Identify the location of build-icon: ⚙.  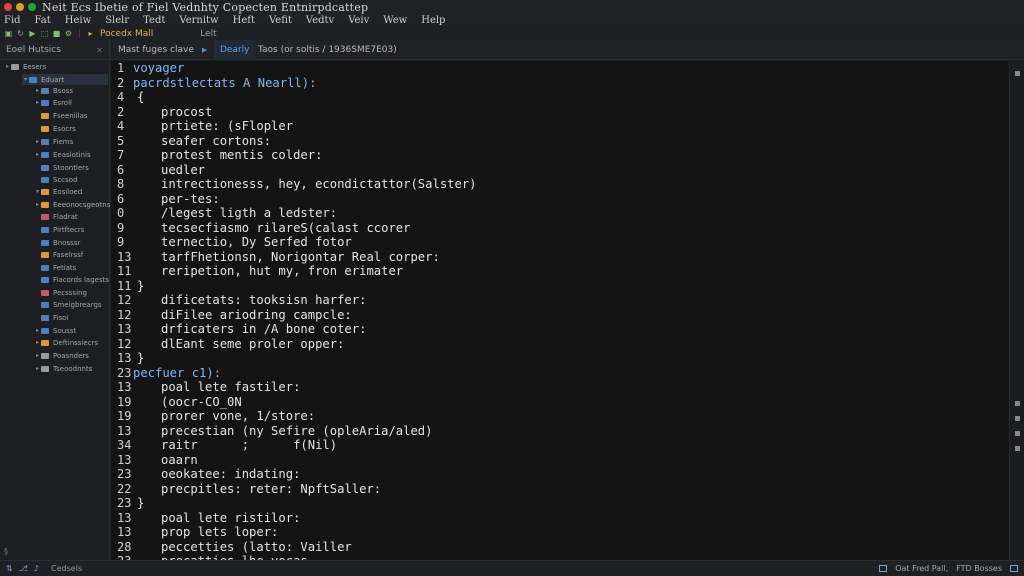
(68, 33).